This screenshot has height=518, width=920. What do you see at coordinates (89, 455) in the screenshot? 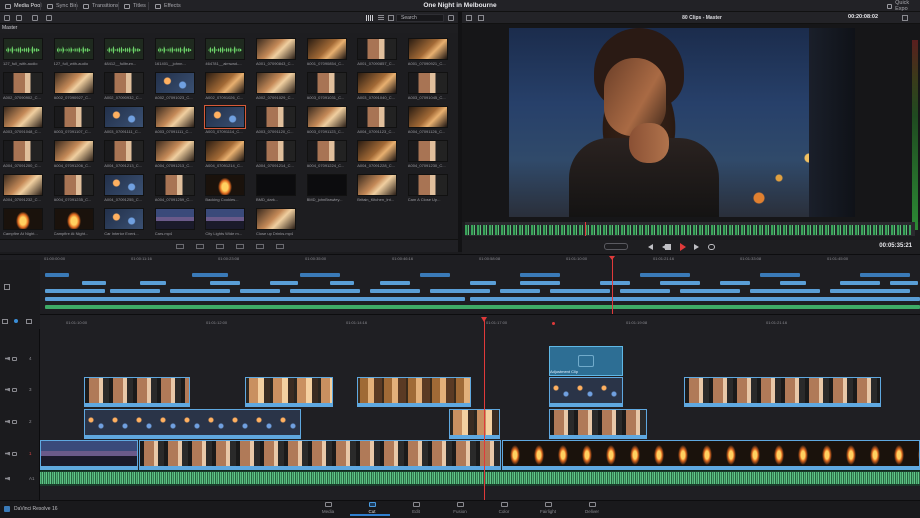
I see `timeline-clip-v1` at bounding box center [89, 455].